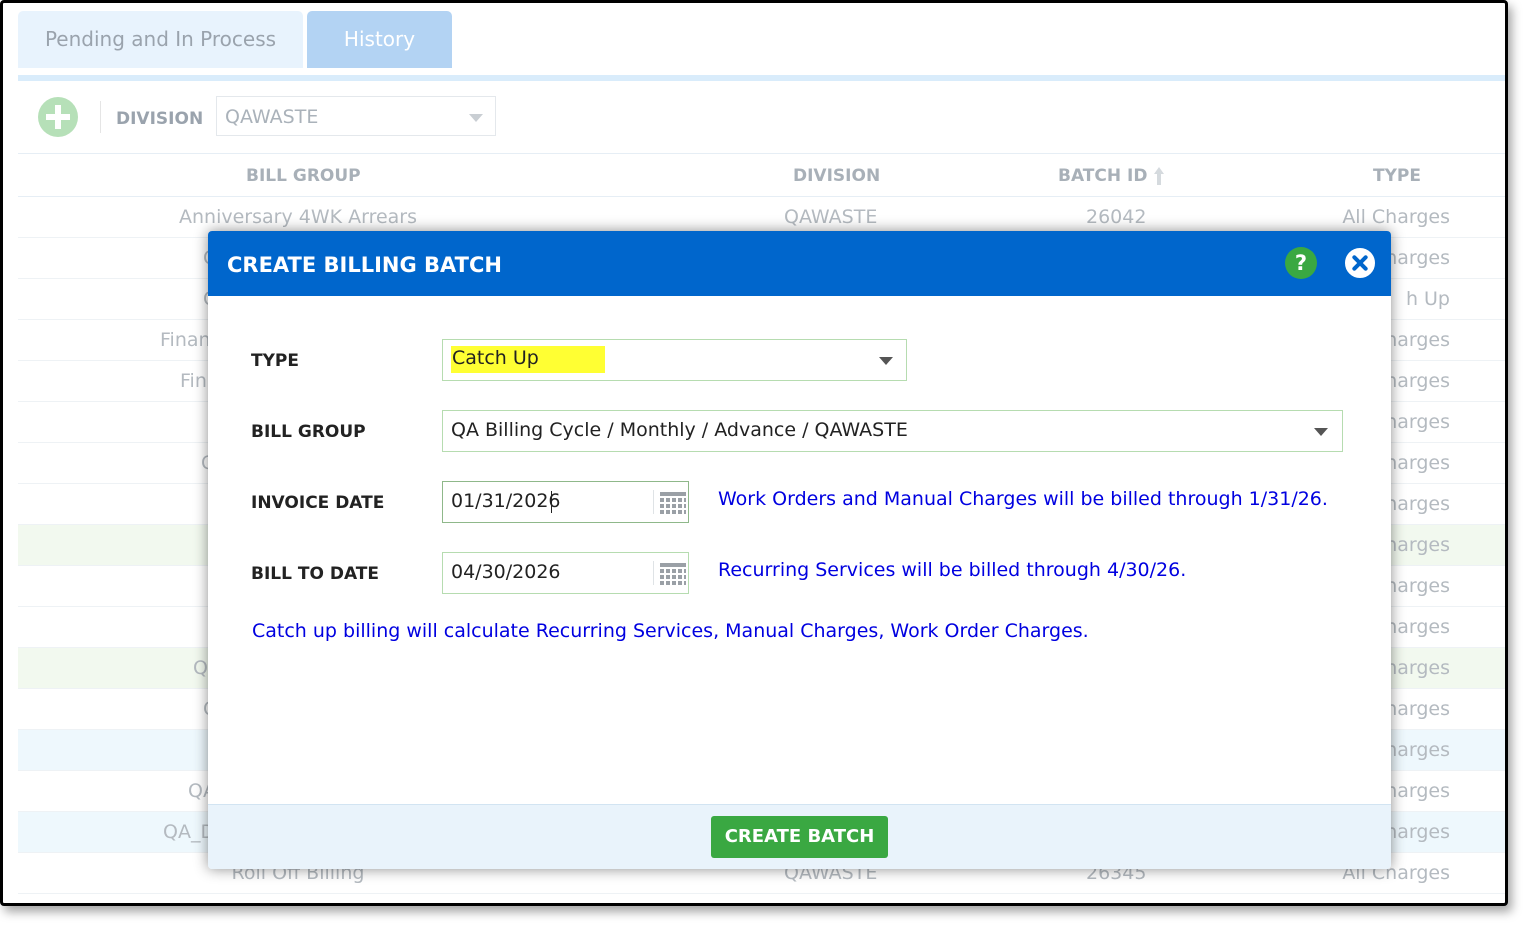 The height and width of the screenshot is (926, 1528). I want to click on header-bill-group: BILL GROUP, so click(303, 176).